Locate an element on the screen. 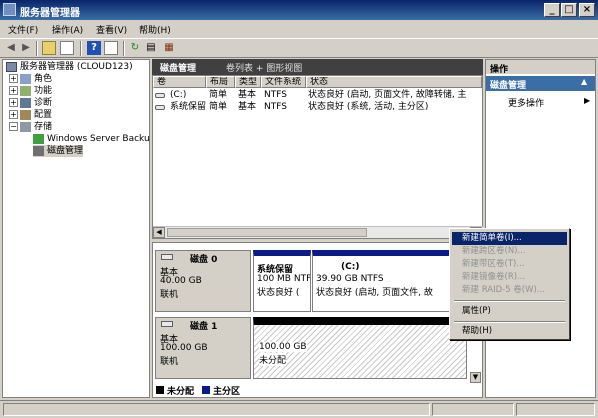  partition-system-reserved: 系统保留 100 MB NTFS 状态良好 ( is located at coordinates (282, 281).